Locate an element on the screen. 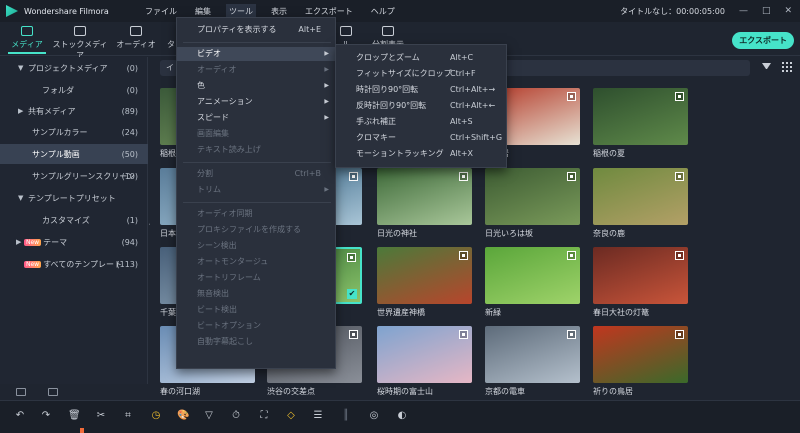  thumbnail-caption: 奈良の鹿 is located at coordinates (609, 233).